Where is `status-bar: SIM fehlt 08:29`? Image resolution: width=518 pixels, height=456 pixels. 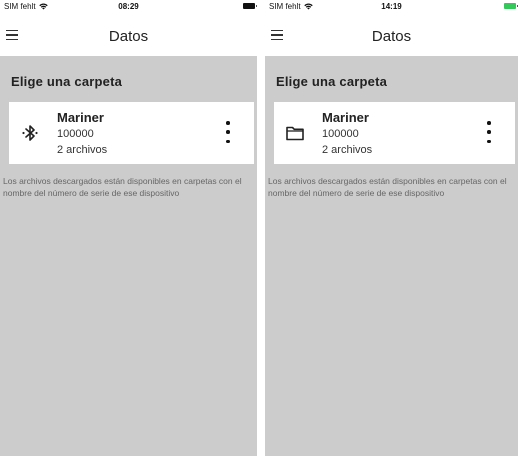 status-bar: SIM fehlt 08:29 is located at coordinates (128, 7).